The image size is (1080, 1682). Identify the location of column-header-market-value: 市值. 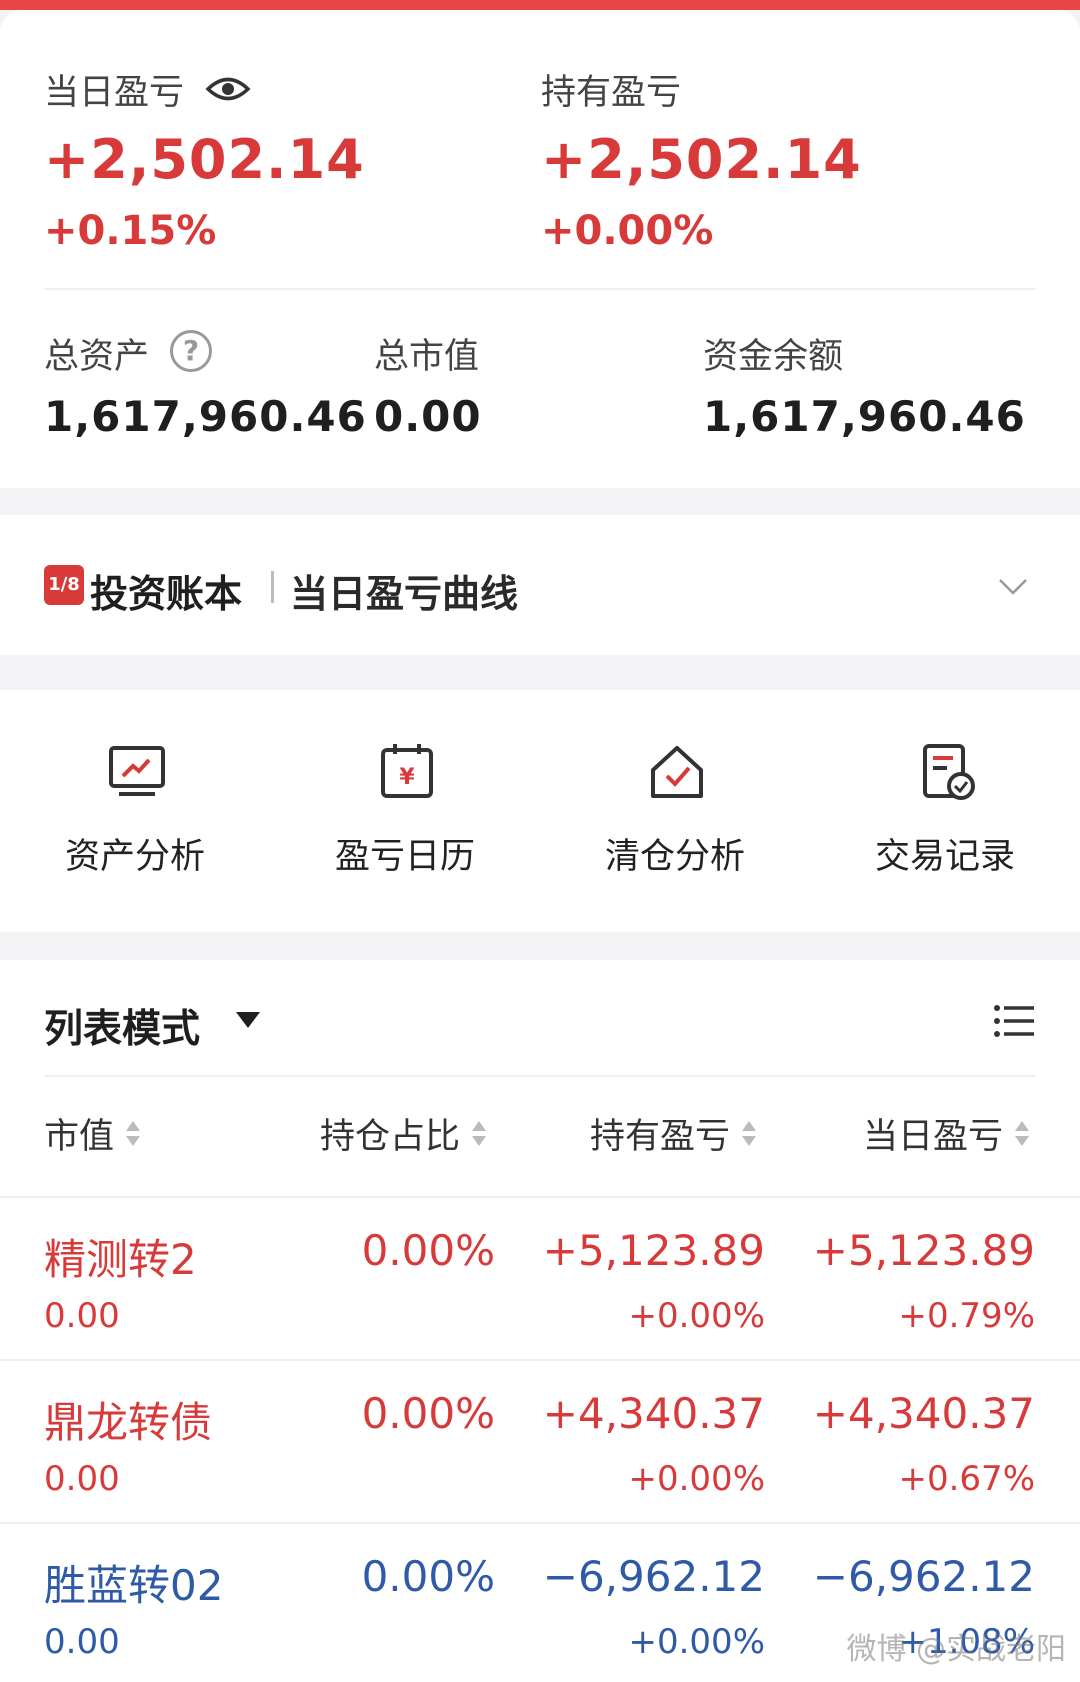
(92, 1133).